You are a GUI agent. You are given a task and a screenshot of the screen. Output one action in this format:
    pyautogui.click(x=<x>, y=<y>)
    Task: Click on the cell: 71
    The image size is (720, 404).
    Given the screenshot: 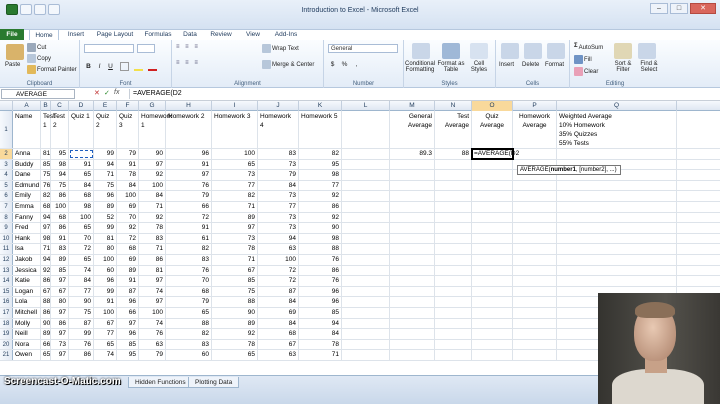 What is the action you would take?
    pyautogui.click(x=235, y=260)
    